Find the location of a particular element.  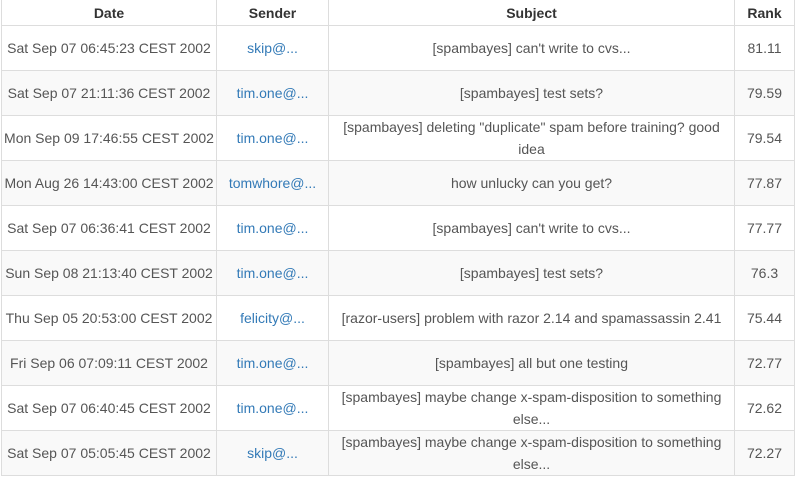

date-cell: Mon Aug 26 14:43:00 CEST 2002 is located at coordinates (109, 183).